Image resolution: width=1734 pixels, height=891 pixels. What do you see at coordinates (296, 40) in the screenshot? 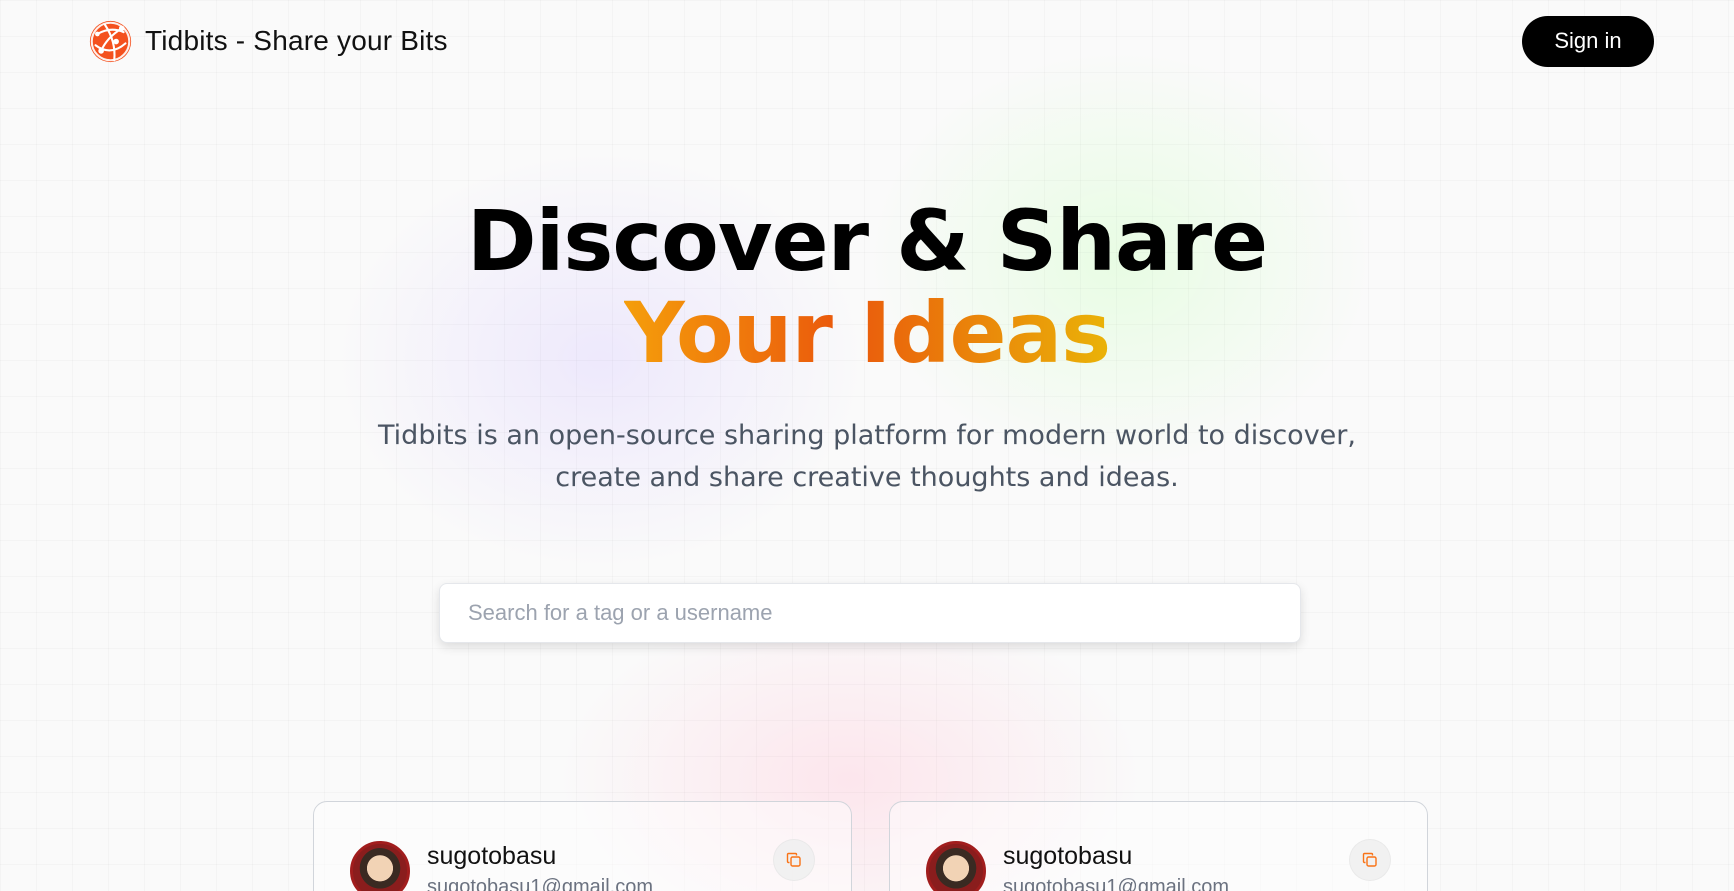
I see `brand-title: Tidbits - Share your Bits` at bounding box center [296, 40].